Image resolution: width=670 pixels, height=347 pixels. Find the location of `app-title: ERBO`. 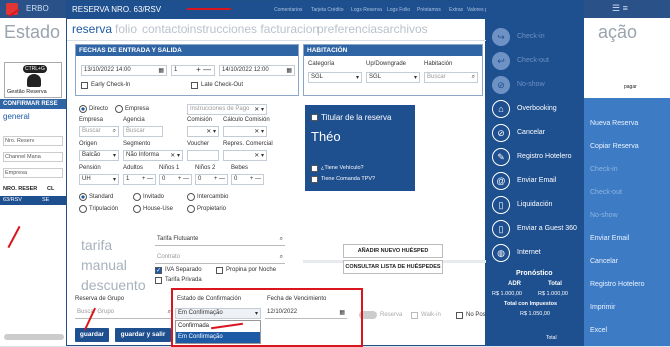

app-title: ERBO is located at coordinates (37, 8).